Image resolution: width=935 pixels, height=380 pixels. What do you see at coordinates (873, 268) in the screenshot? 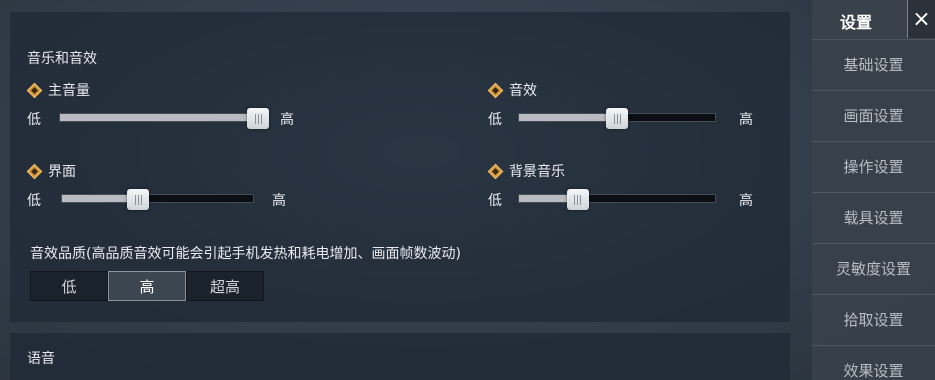
I see `sidebar-item-sensitivity: 灵敏度设置` at bounding box center [873, 268].